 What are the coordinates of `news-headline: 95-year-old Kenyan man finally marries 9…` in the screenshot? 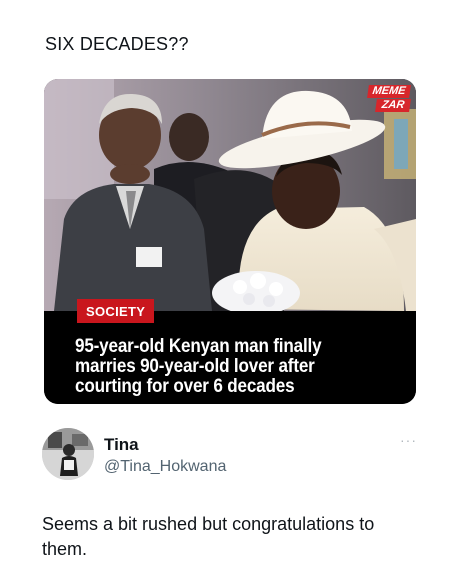 It's located at (198, 366).